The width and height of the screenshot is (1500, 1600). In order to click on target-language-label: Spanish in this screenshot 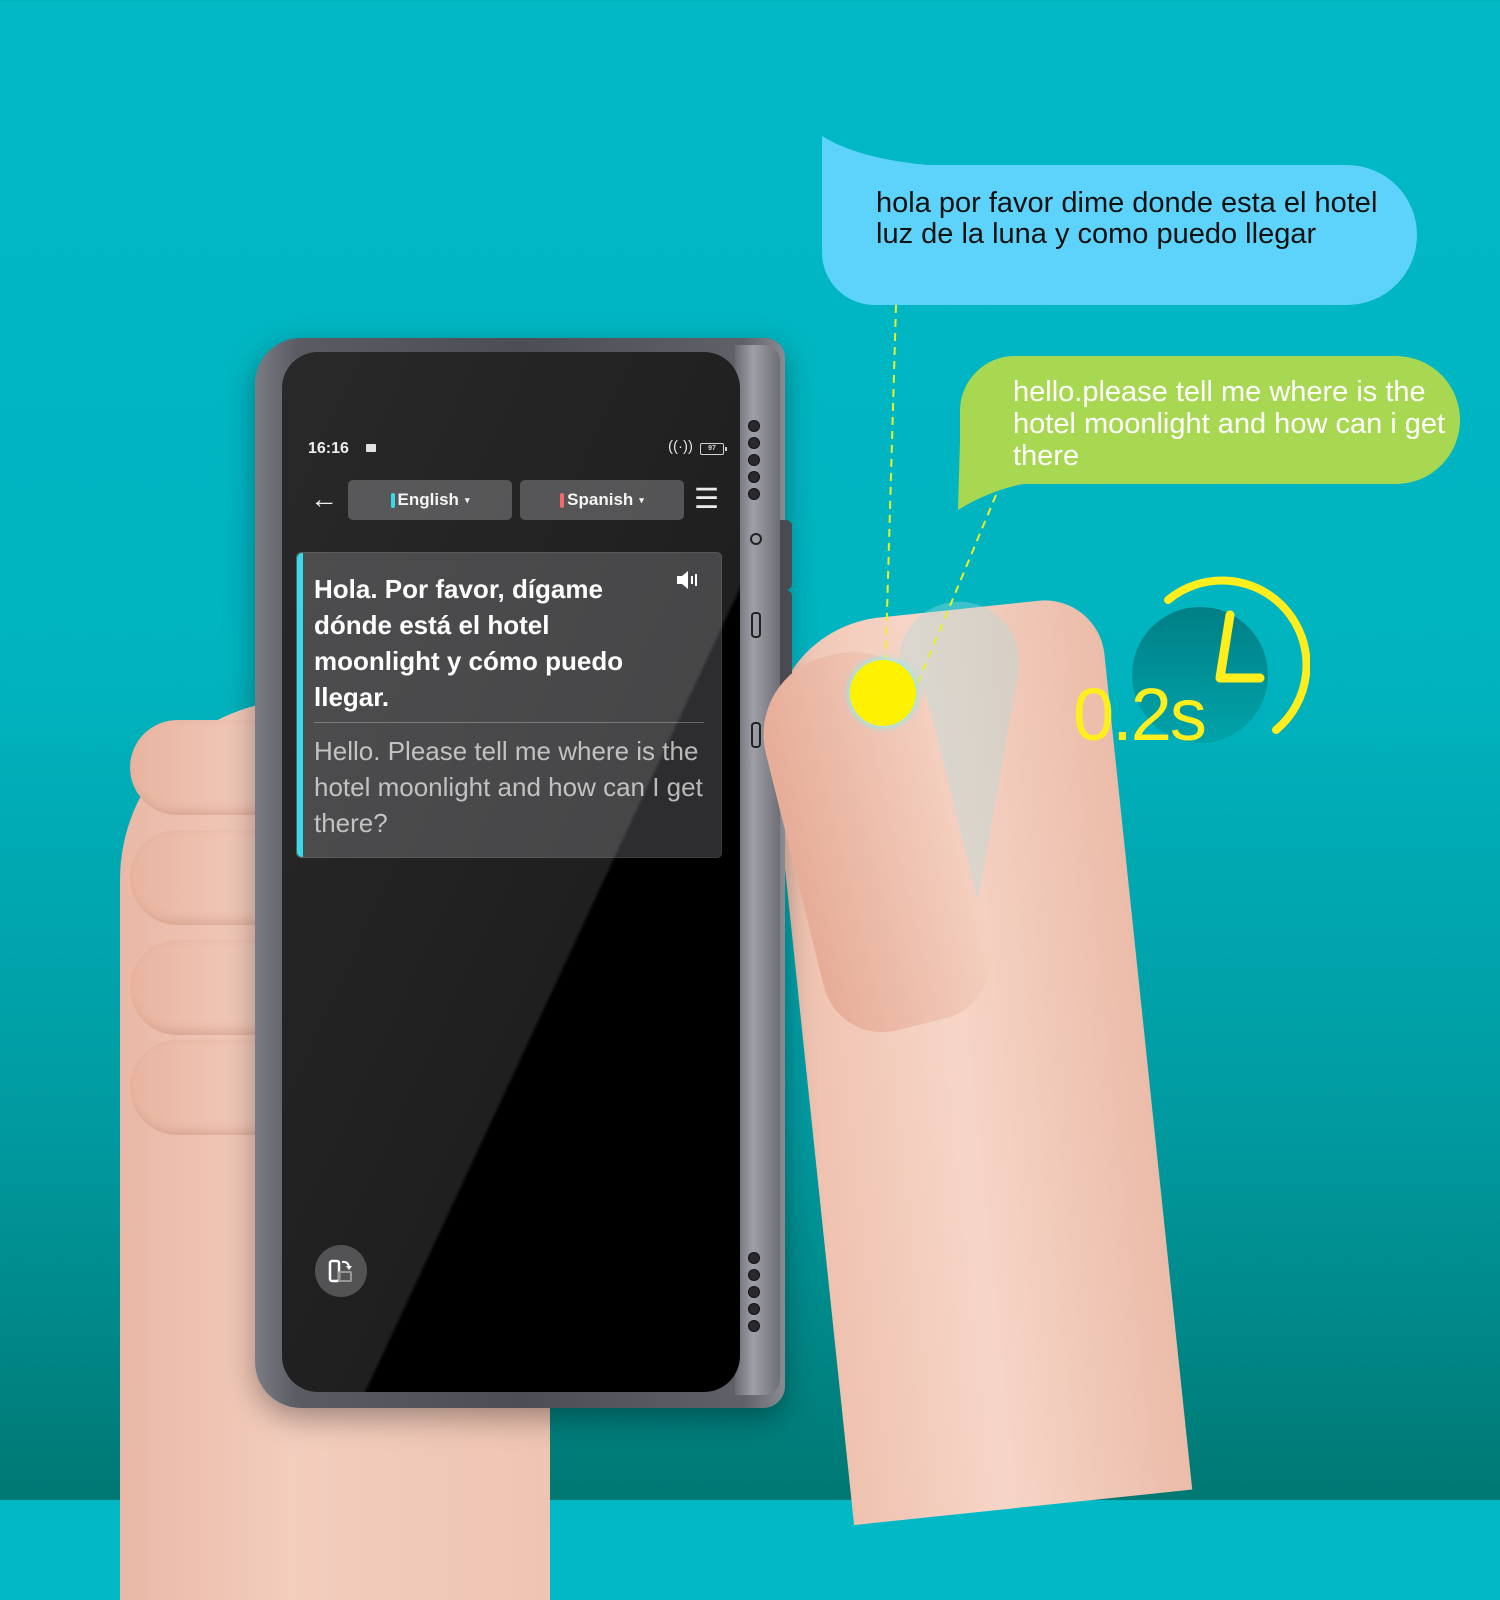, I will do `click(600, 499)`.